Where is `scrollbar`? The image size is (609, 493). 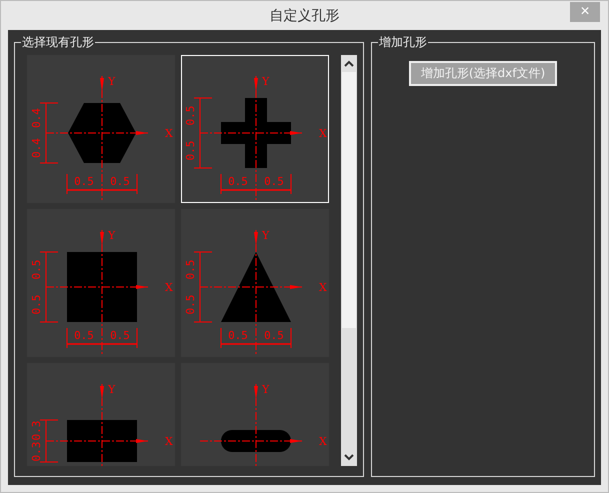
scrollbar is located at coordinates (349, 260).